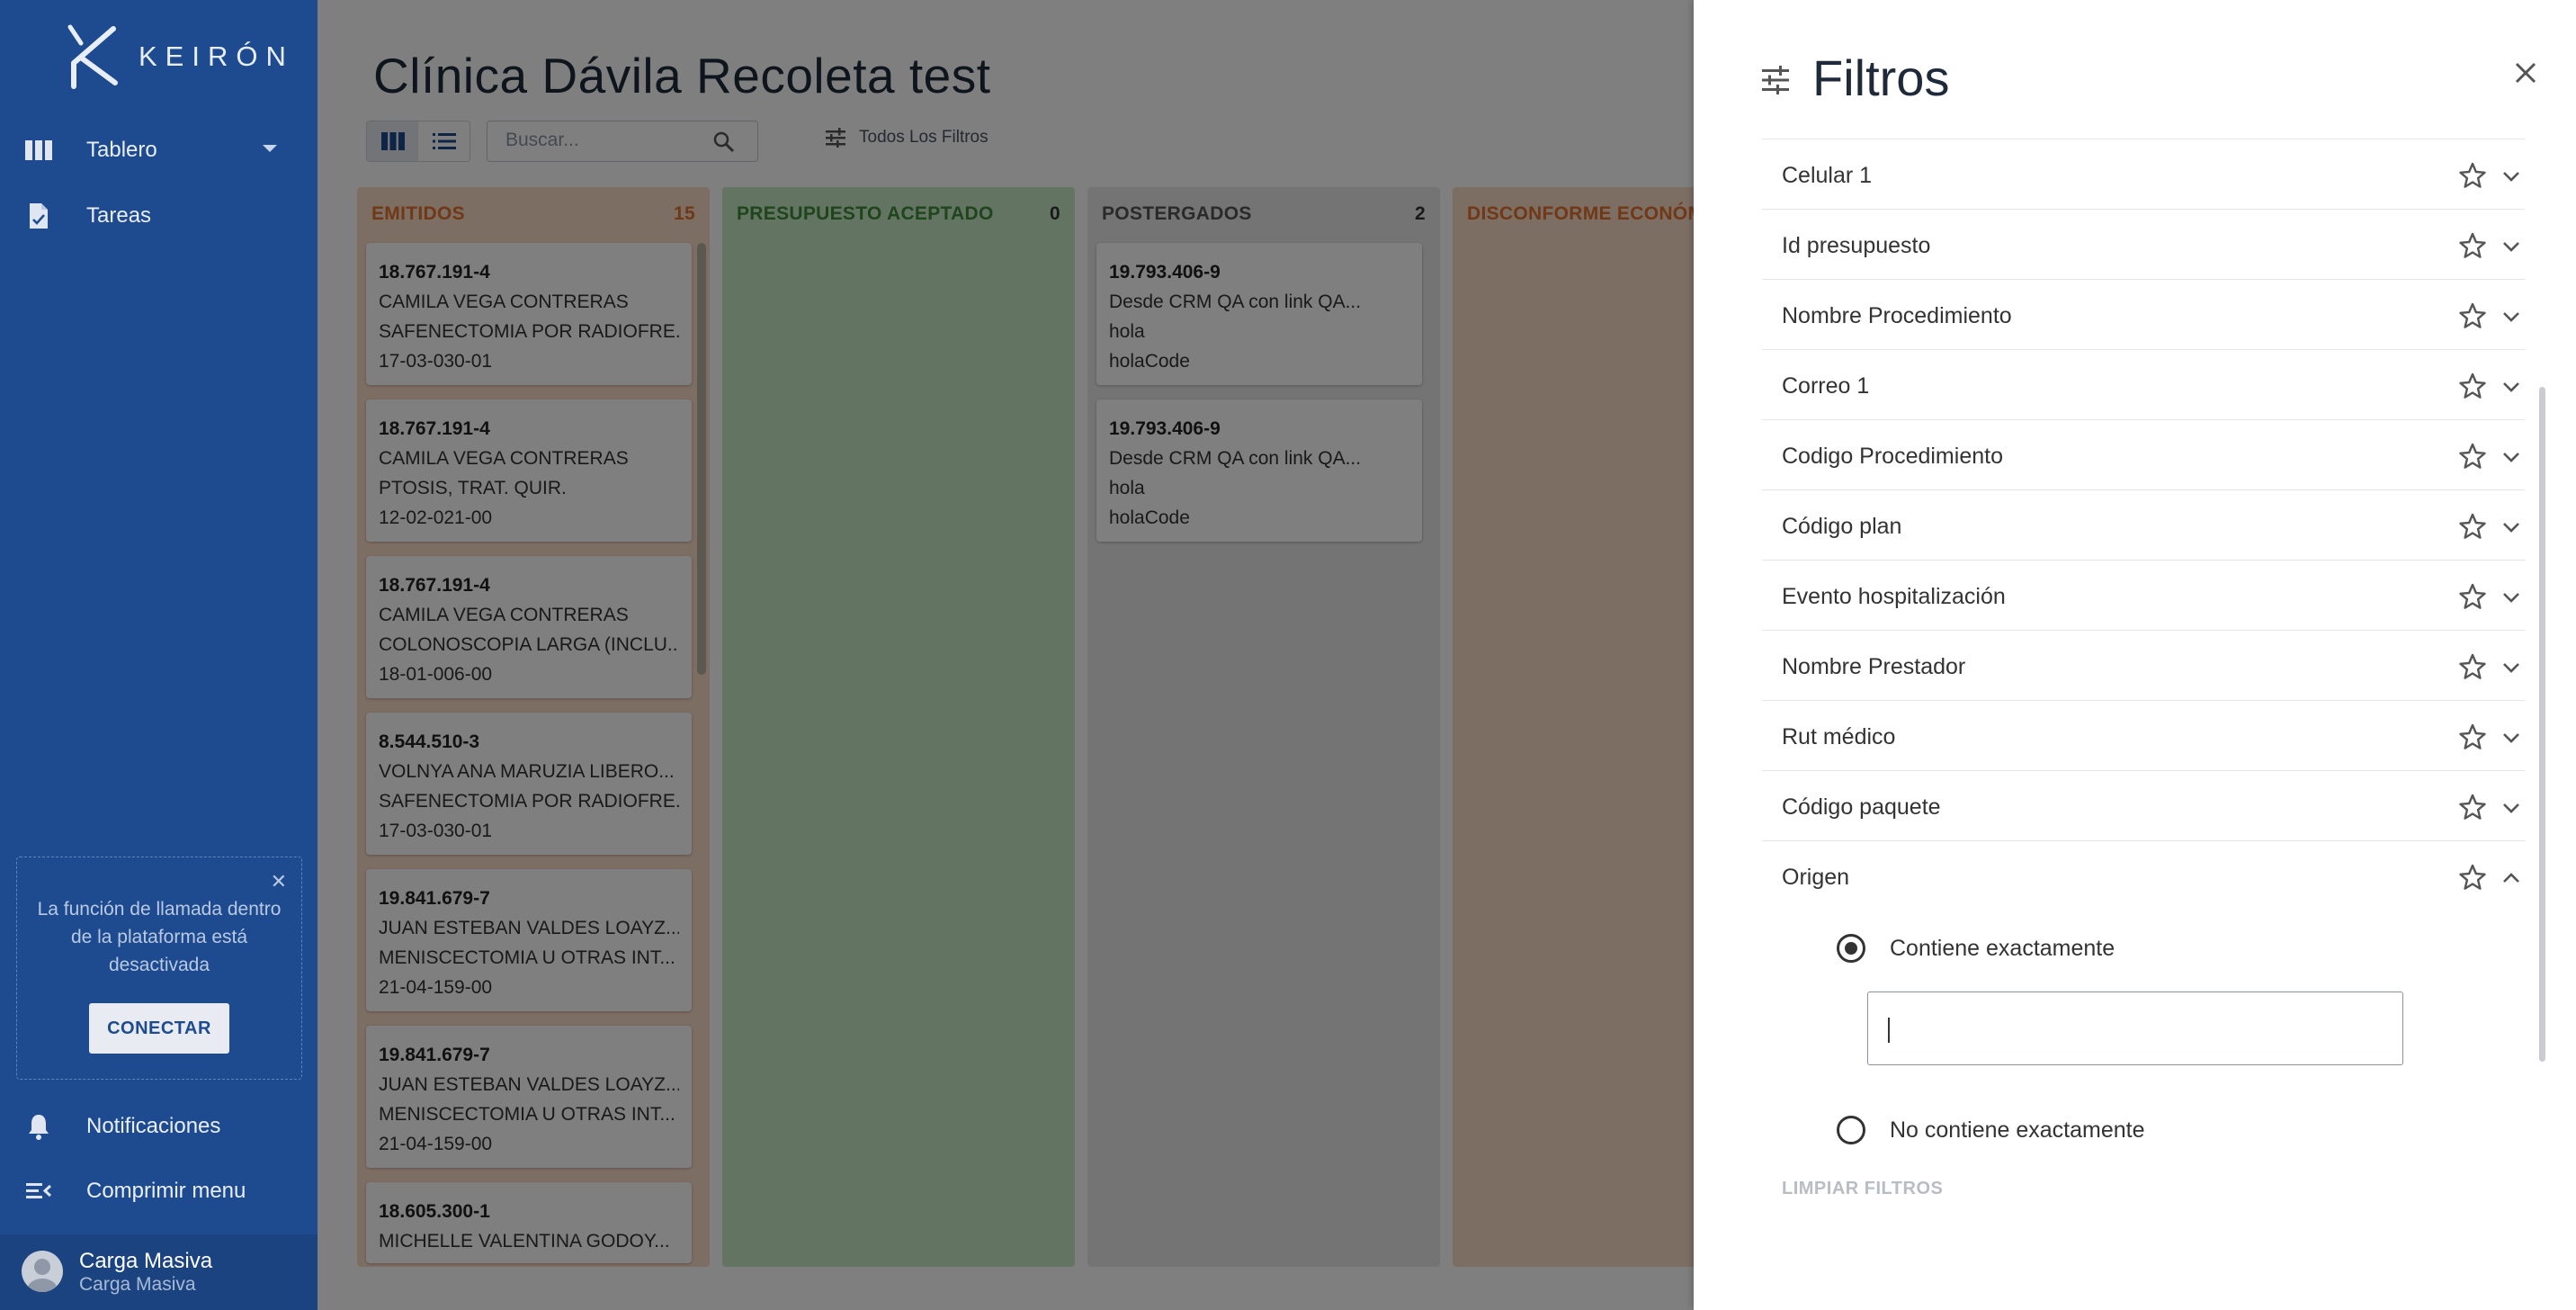 The height and width of the screenshot is (1310, 2576). What do you see at coordinates (42, 1275) in the screenshot?
I see `user-avatar-icon` at bounding box center [42, 1275].